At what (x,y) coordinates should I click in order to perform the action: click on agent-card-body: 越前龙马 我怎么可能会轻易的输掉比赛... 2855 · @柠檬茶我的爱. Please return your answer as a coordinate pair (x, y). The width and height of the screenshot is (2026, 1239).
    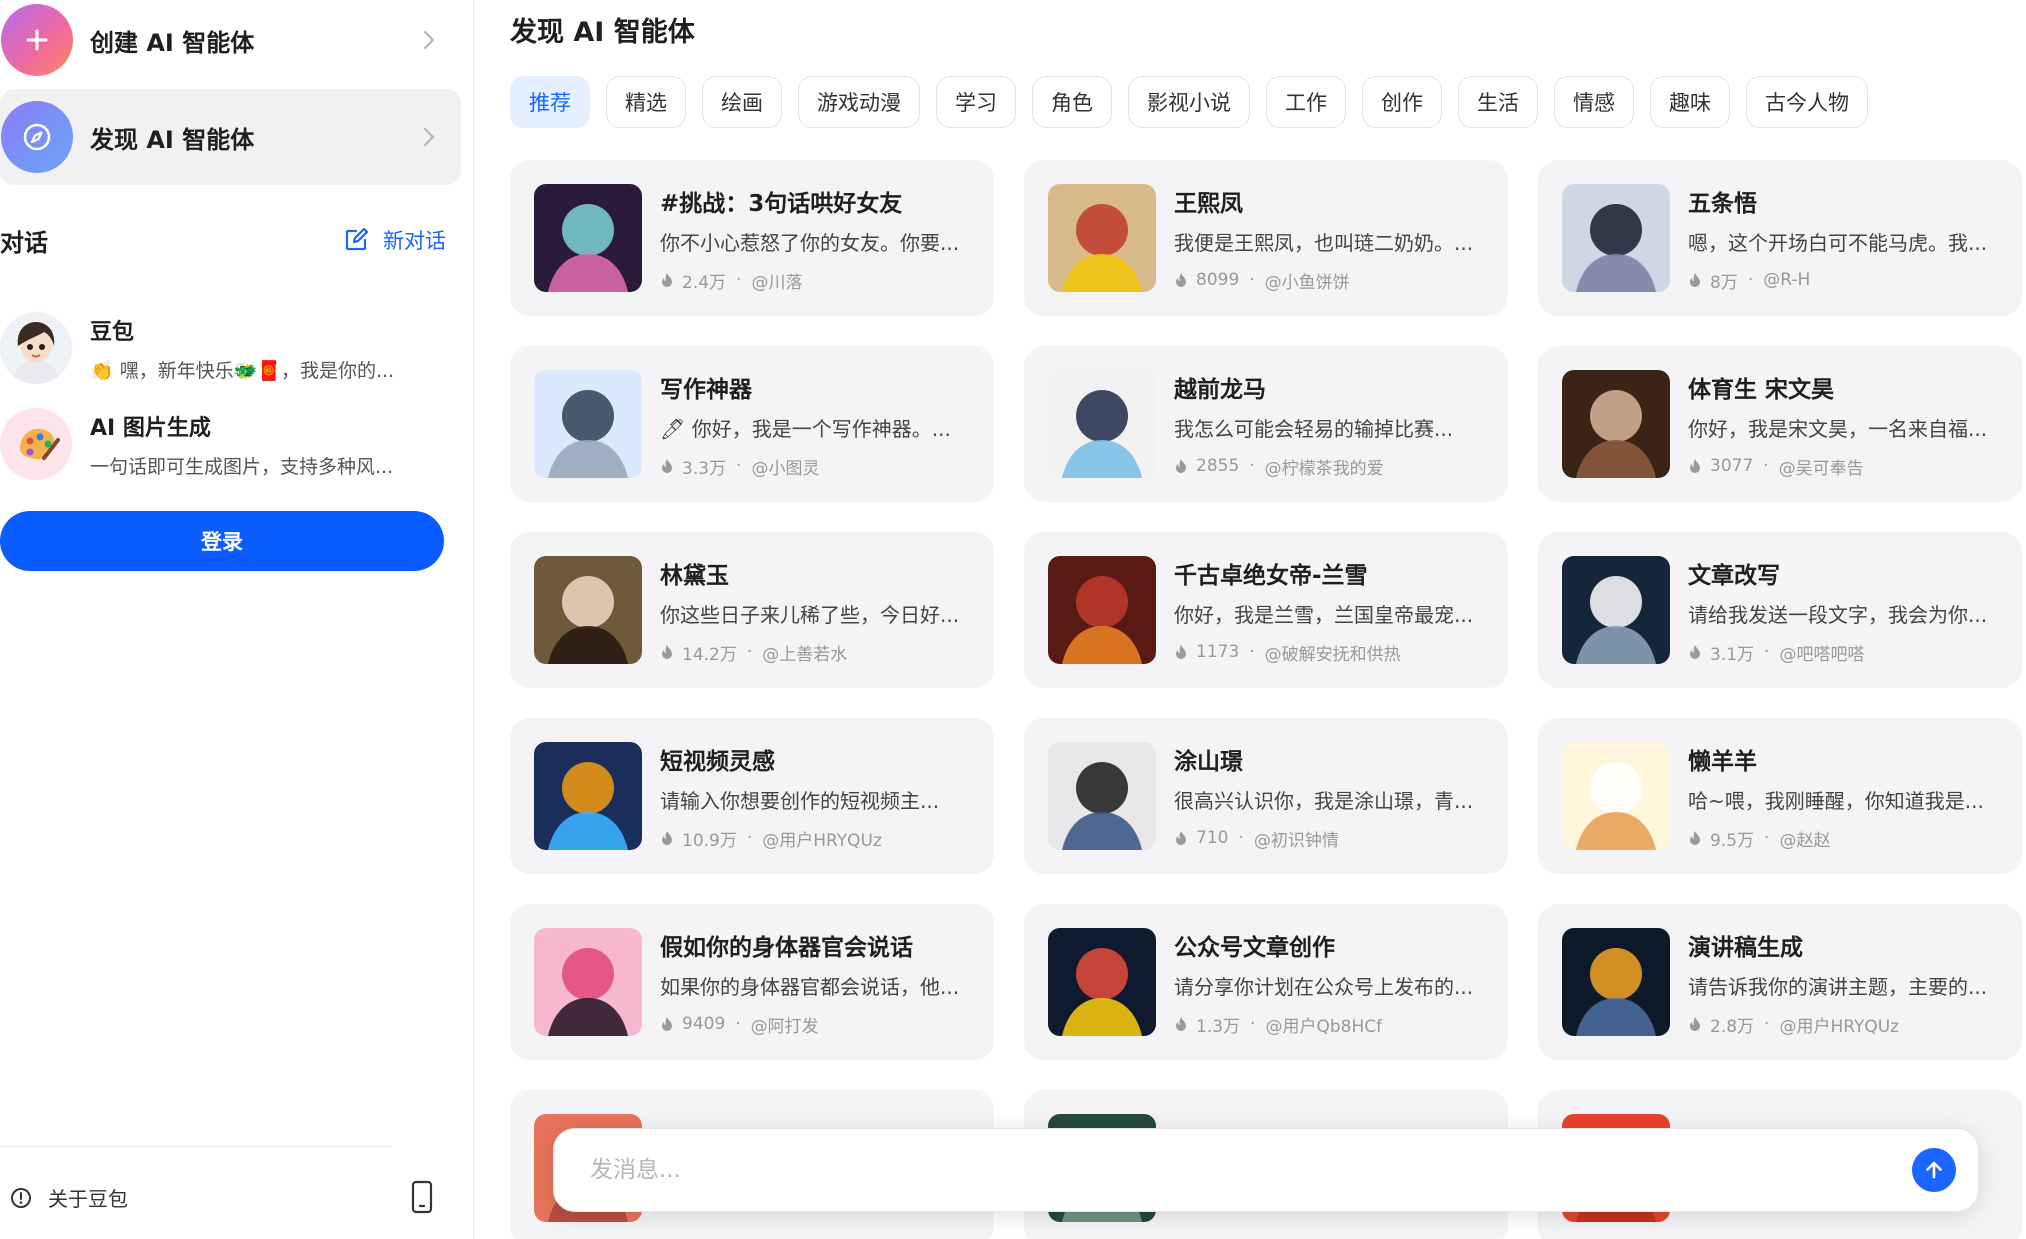
    Looking at the image, I should click on (1330, 424).